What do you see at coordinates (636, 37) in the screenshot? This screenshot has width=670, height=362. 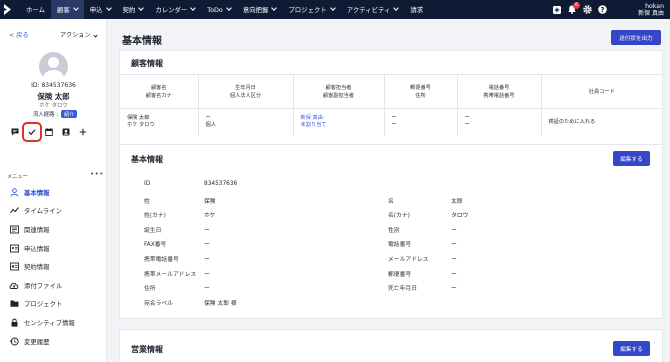 I see `output-letter-button: 送付状を出力` at bounding box center [636, 37].